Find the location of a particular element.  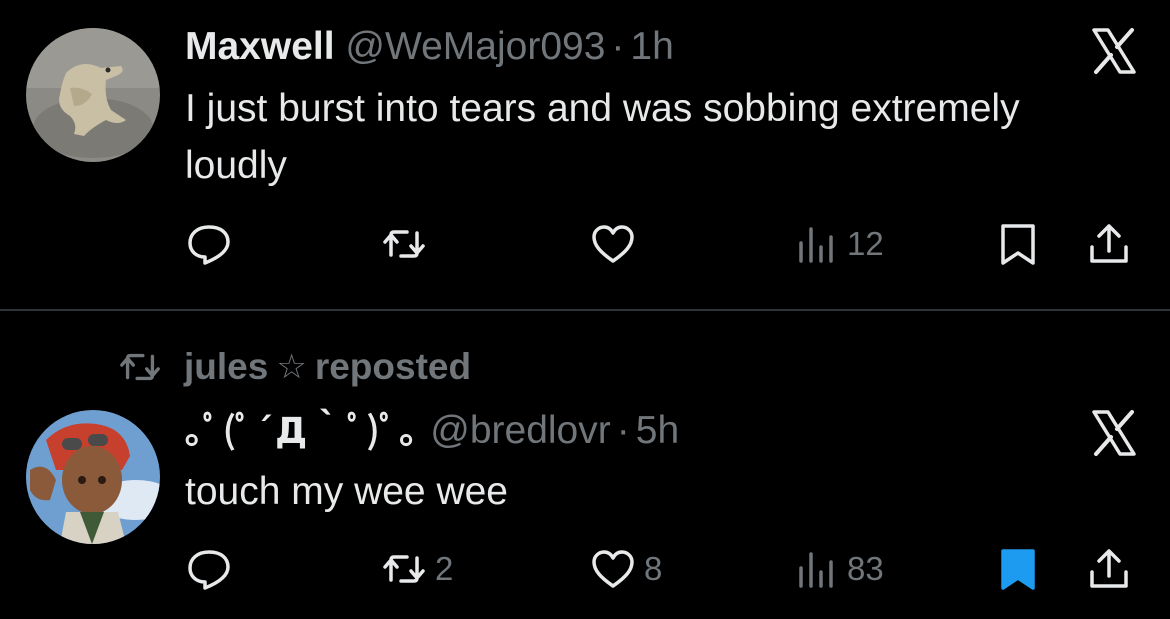

bookmark-filled-icon is located at coordinates (1018, 569).